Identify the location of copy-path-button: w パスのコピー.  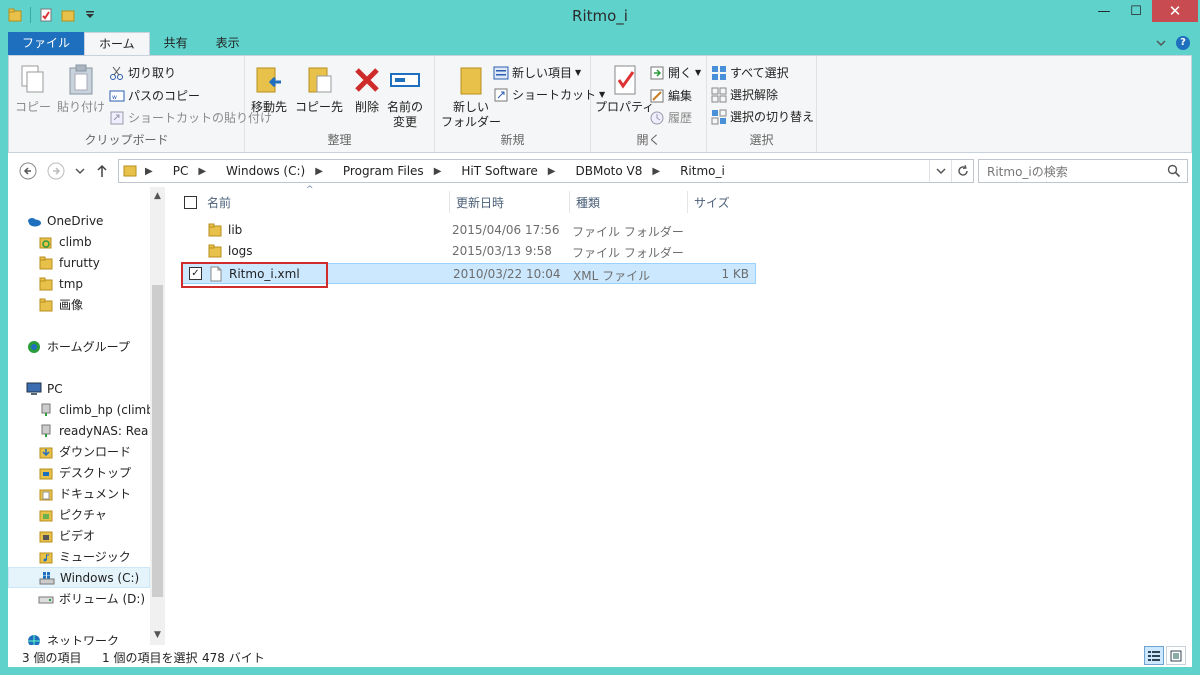
(154, 95).